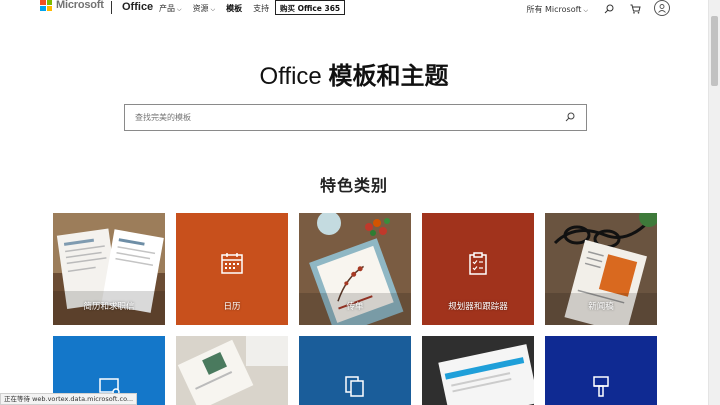 The height and width of the screenshot is (405, 720). I want to click on calendar-icon, so click(232, 263).